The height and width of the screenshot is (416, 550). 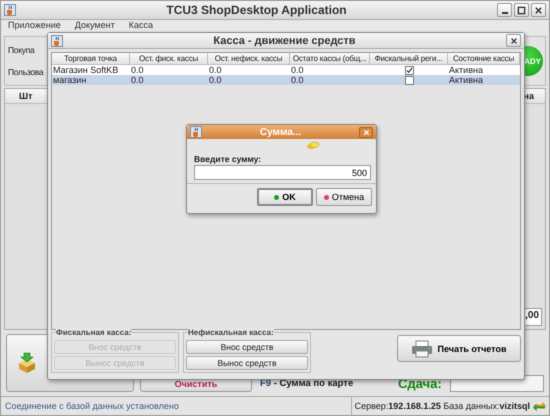 What do you see at coordinates (284, 40) in the screenshot?
I see `dialog-title: Касса - движение средств` at bounding box center [284, 40].